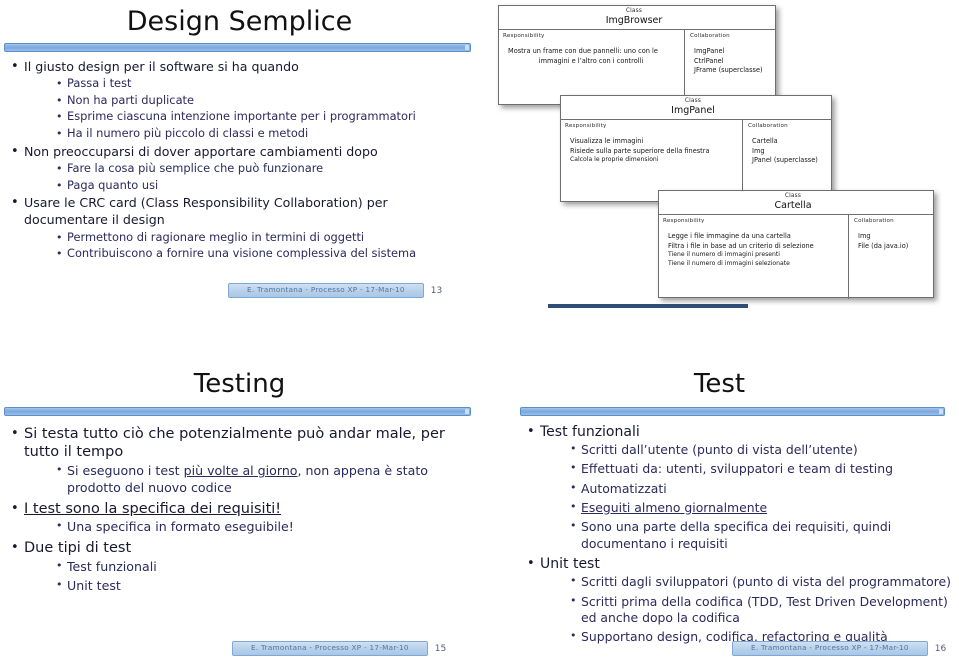 This screenshot has height=664, width=959. Describe the element at coordinates (729, 236) in the screenshot. I see `crc-responsibility-item: Legge i file immagine da una cartella` at that location.